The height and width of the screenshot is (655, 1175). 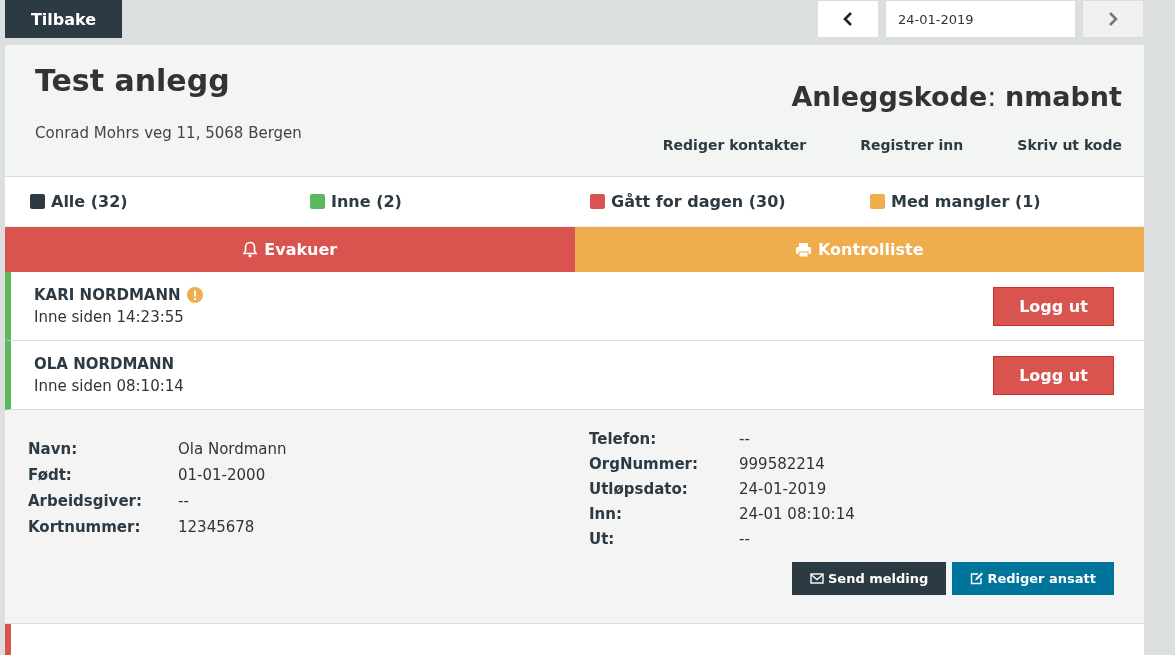 I want to click on header-link: Rediger kontakter, so click(x=734, y=145).